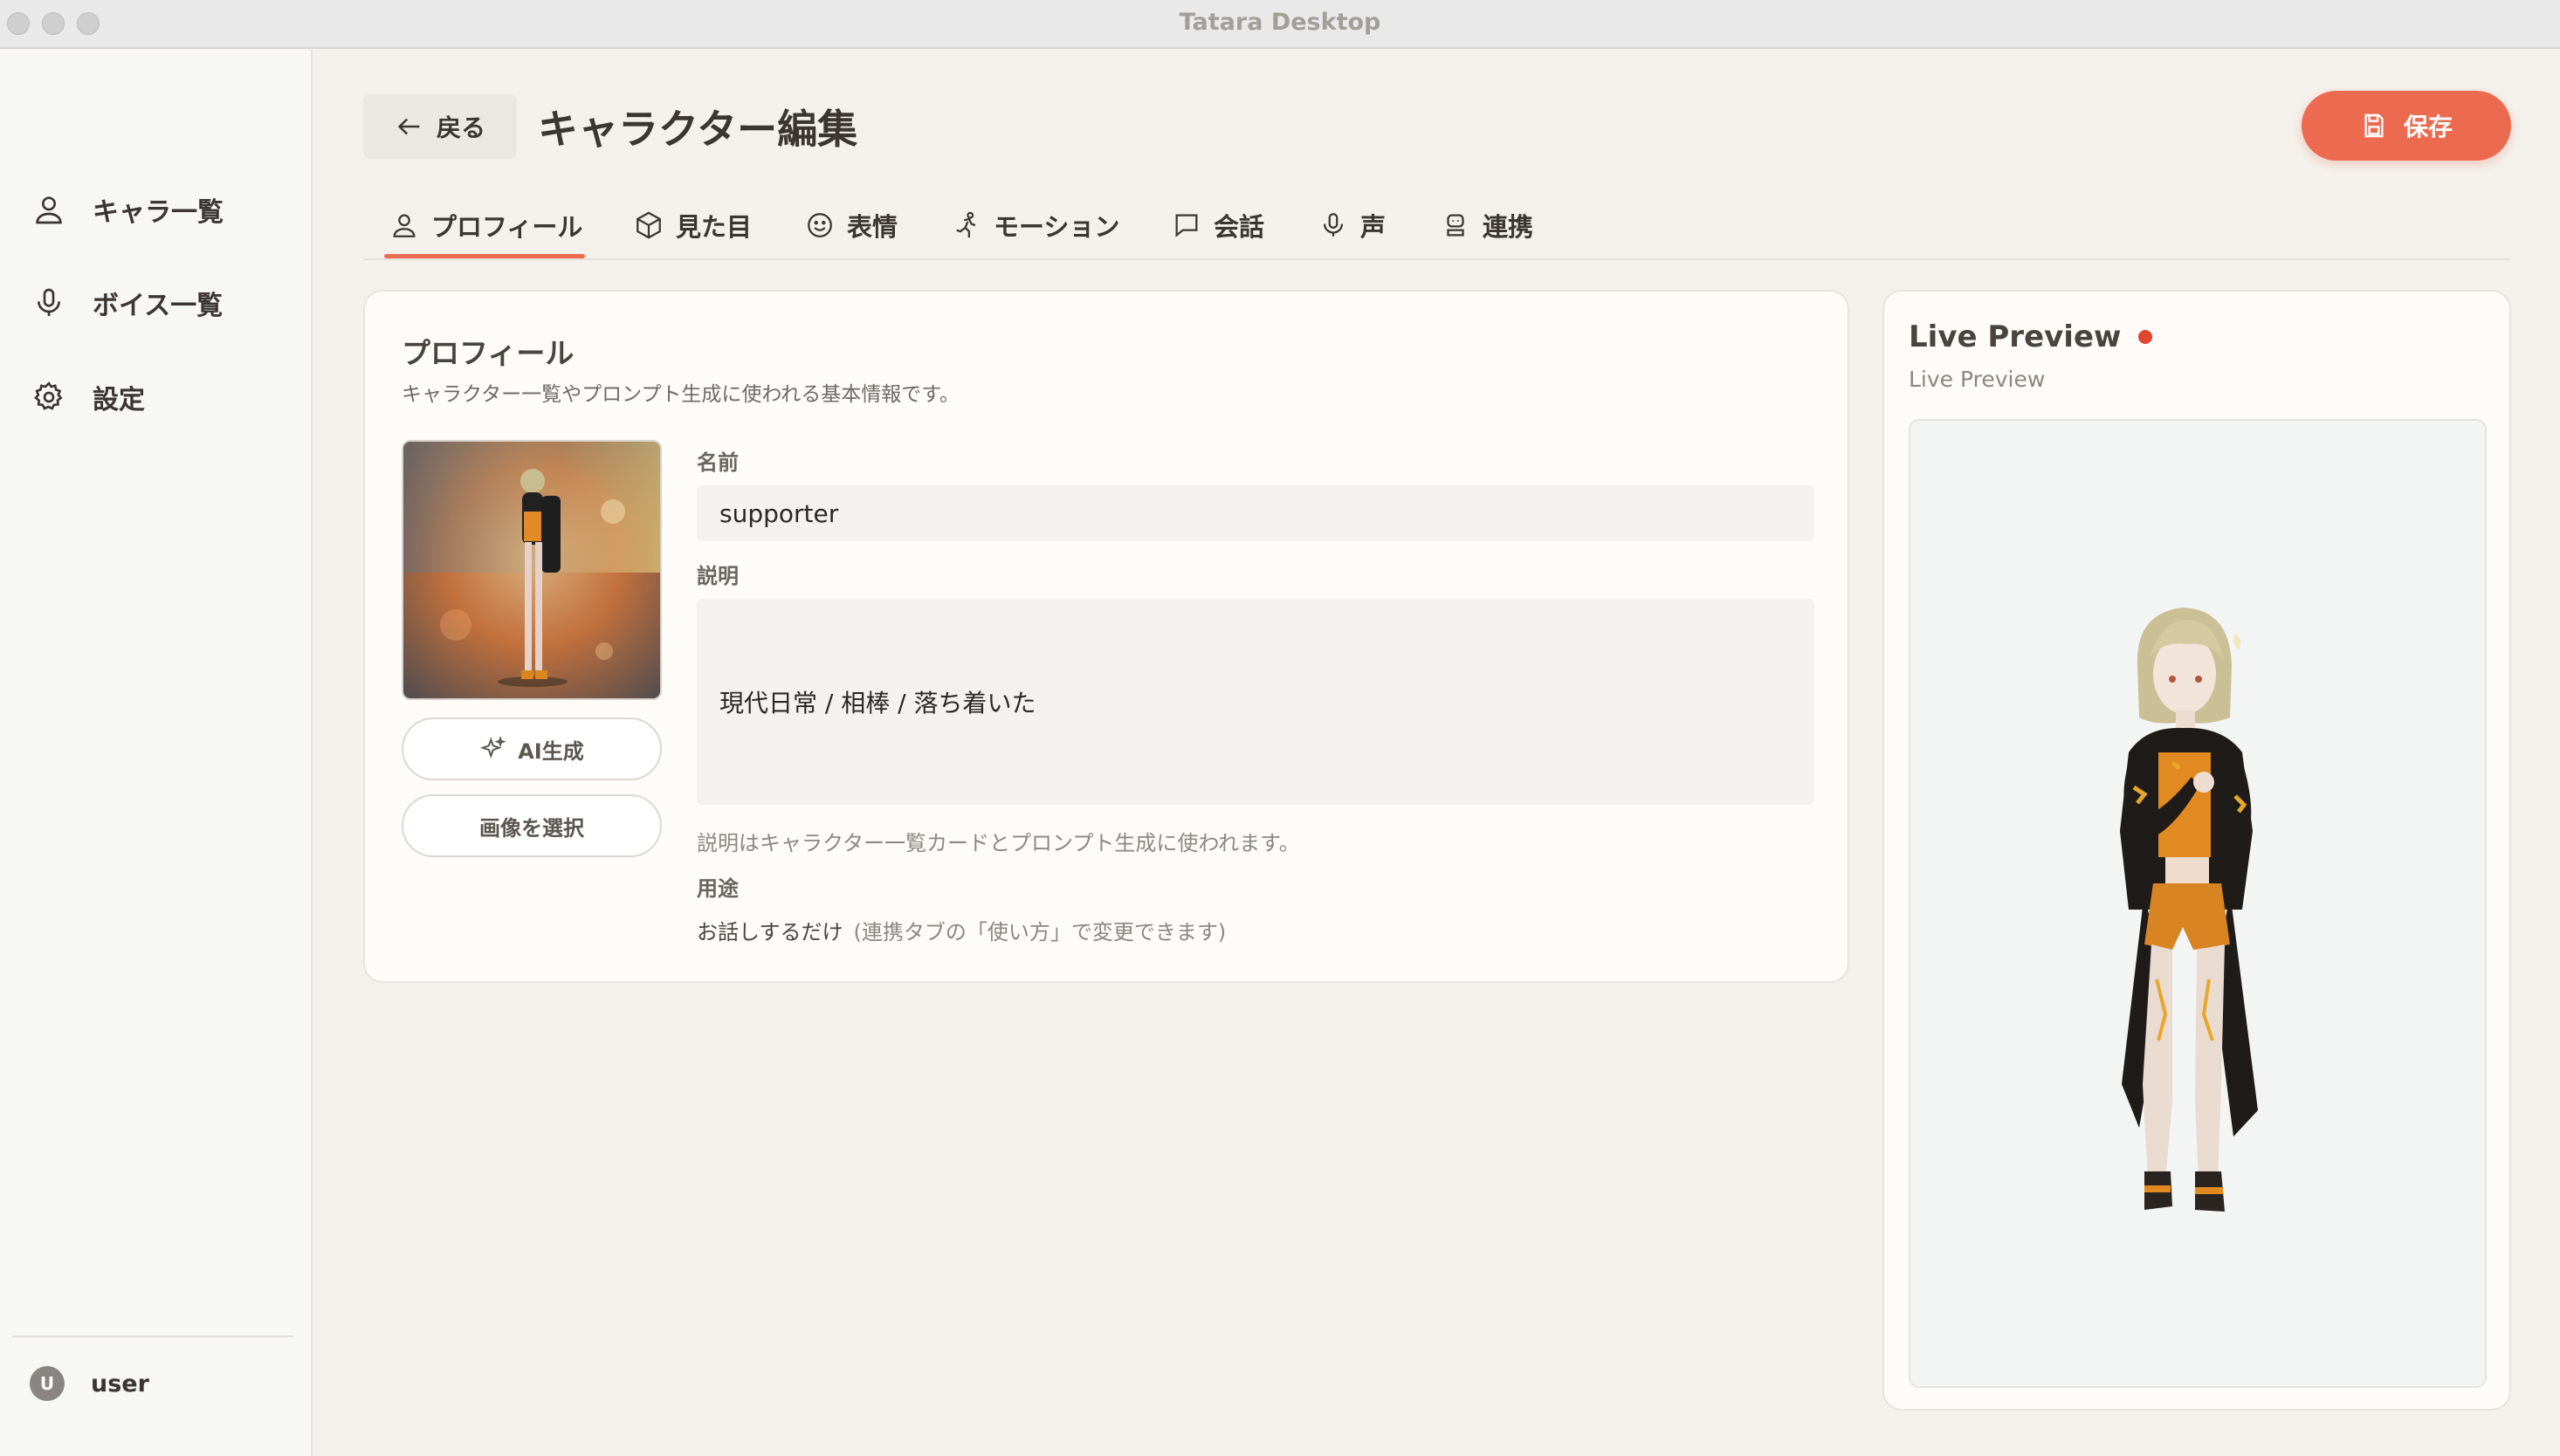 This screenshot has height=1456, width=2560. What do you see at coordinates (551, 751) in the screenshot?
I see `ai-generate-label: AI生成` at bounding box center [551, 751].